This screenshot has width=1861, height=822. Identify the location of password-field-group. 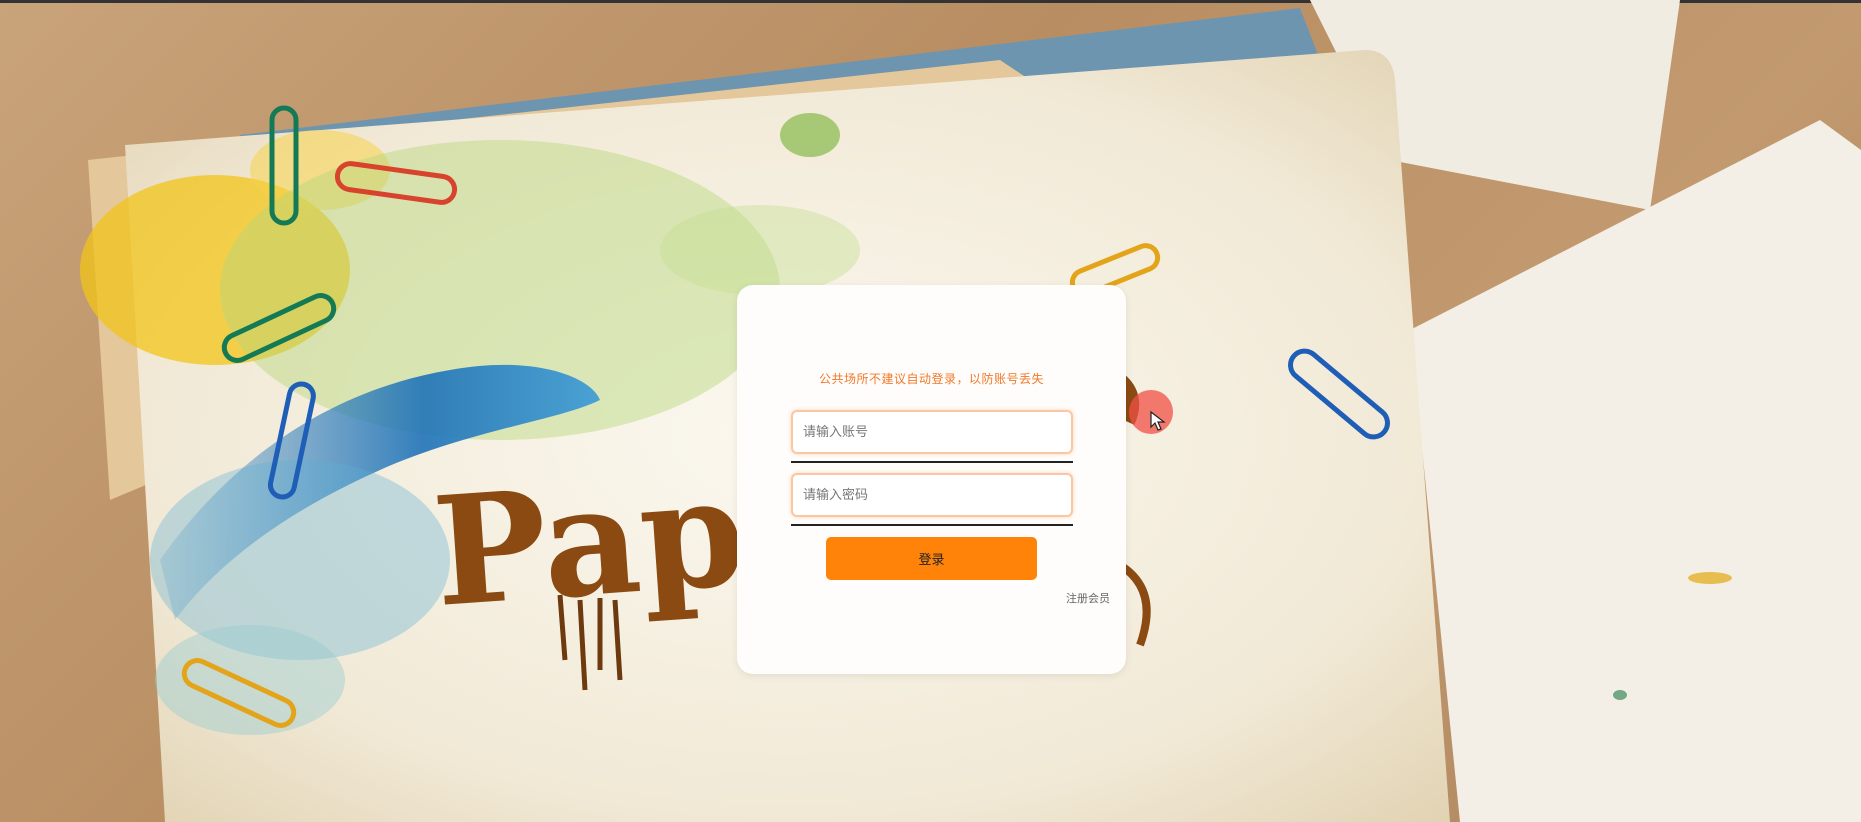
(932, 499).